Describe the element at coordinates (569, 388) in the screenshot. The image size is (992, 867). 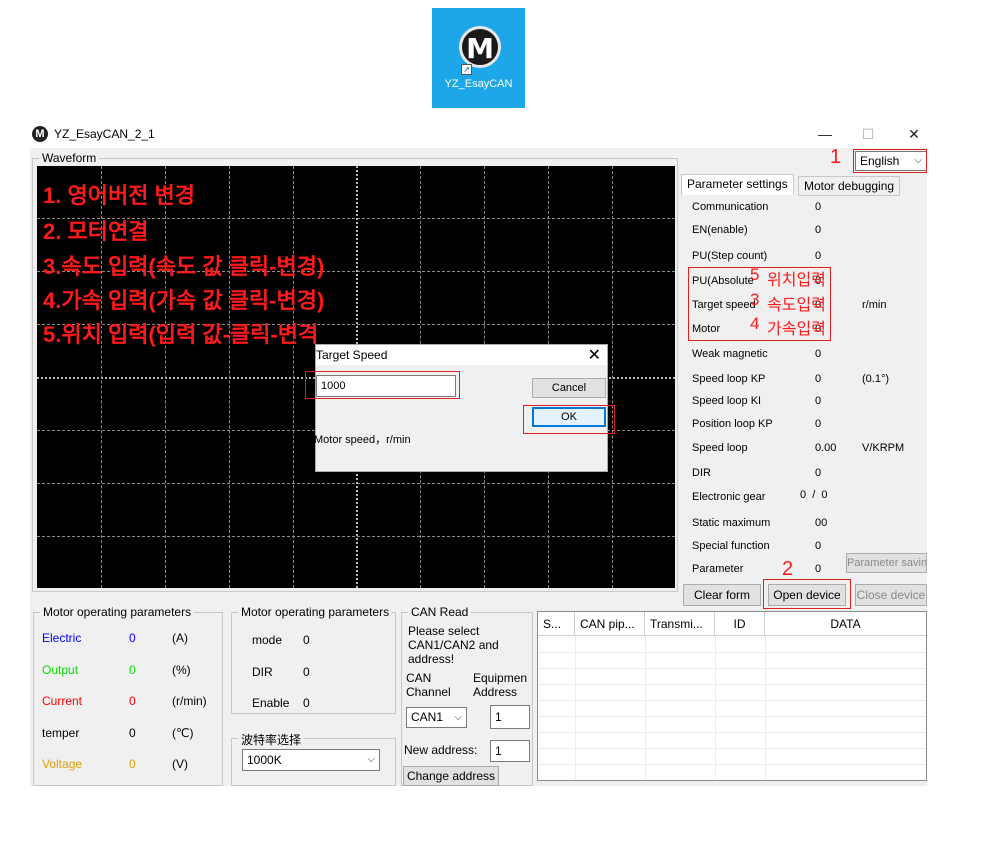
I see `cancel-button: Cancel` at that location.